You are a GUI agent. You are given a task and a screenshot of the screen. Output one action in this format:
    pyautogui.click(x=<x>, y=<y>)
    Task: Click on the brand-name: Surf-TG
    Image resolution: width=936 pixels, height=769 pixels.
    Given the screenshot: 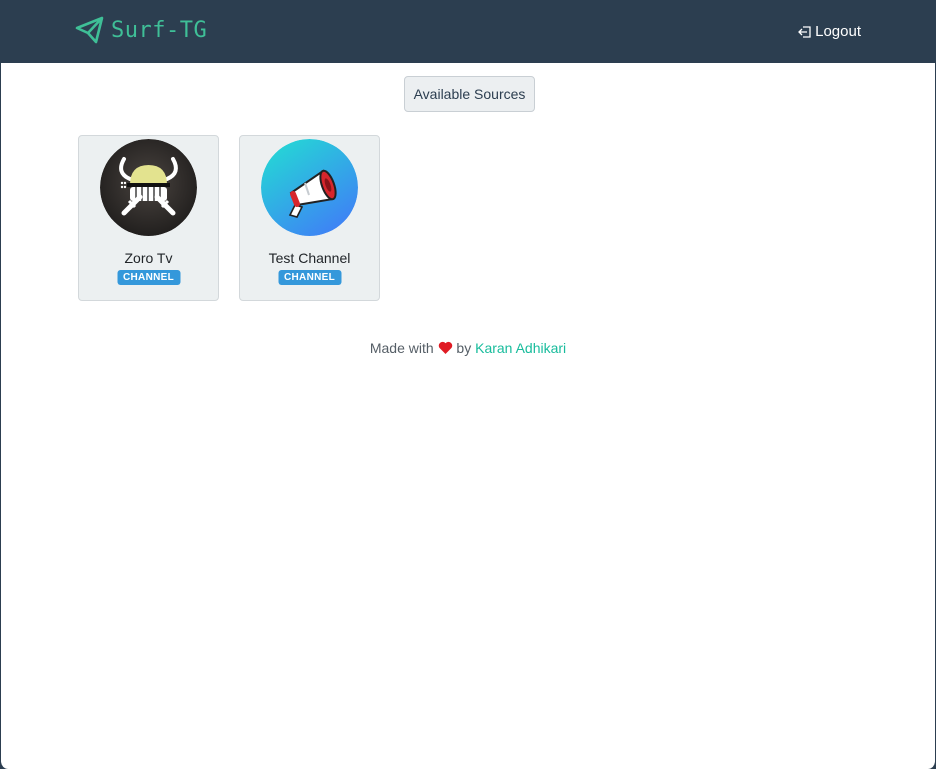 What is the action you would take?
    pyautogui.click(x=159, y=30)
    